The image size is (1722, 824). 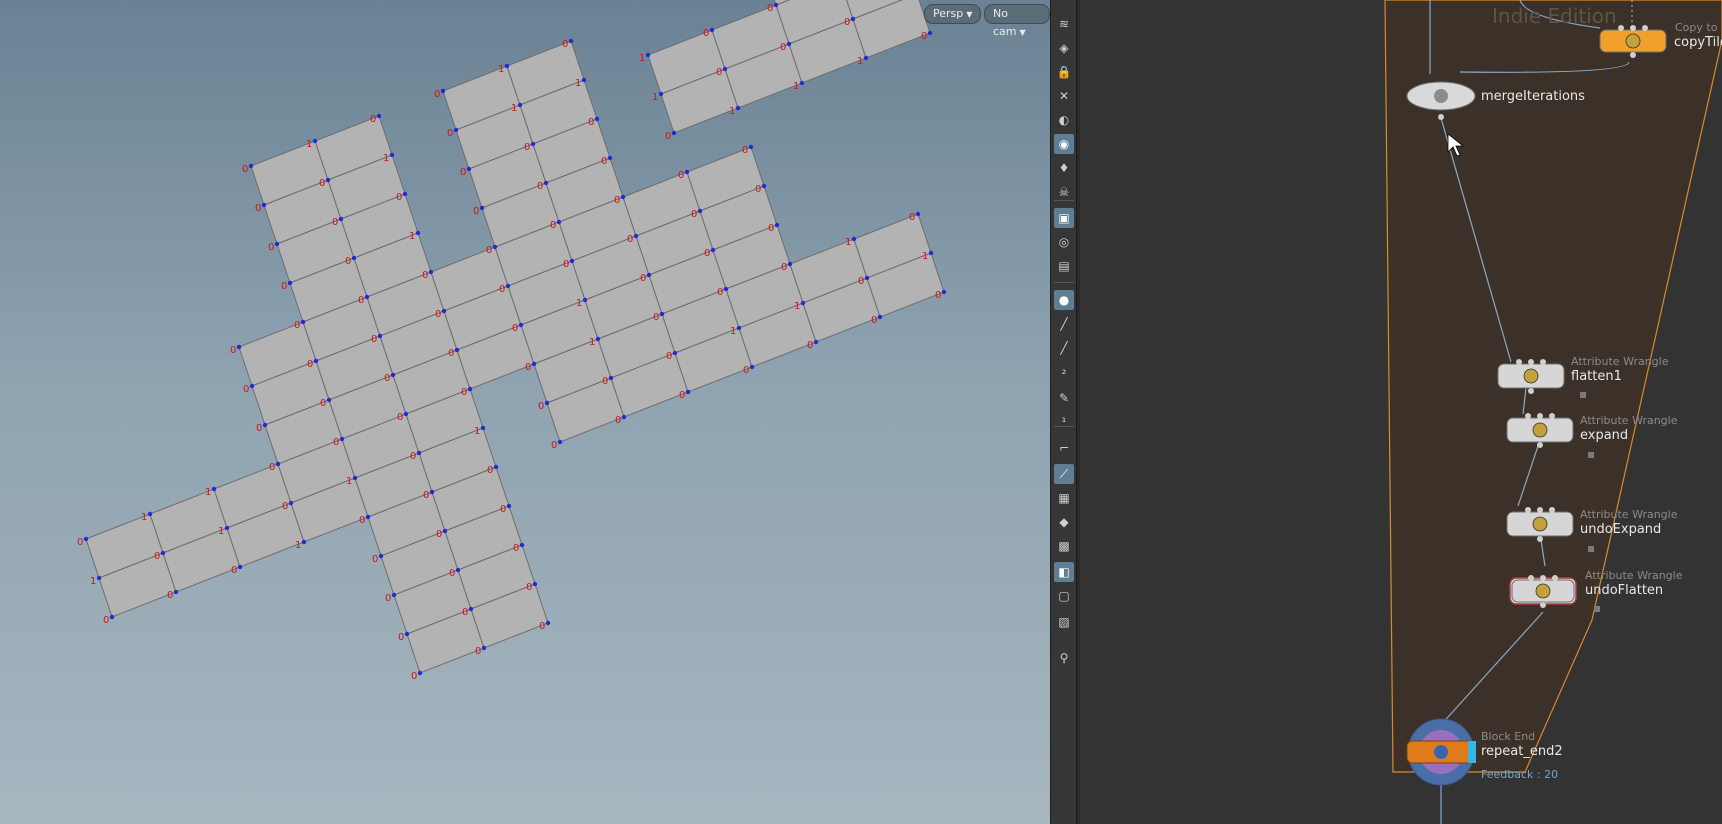 I want to click on point-number-icon: ², so click(x=1064, y=374).